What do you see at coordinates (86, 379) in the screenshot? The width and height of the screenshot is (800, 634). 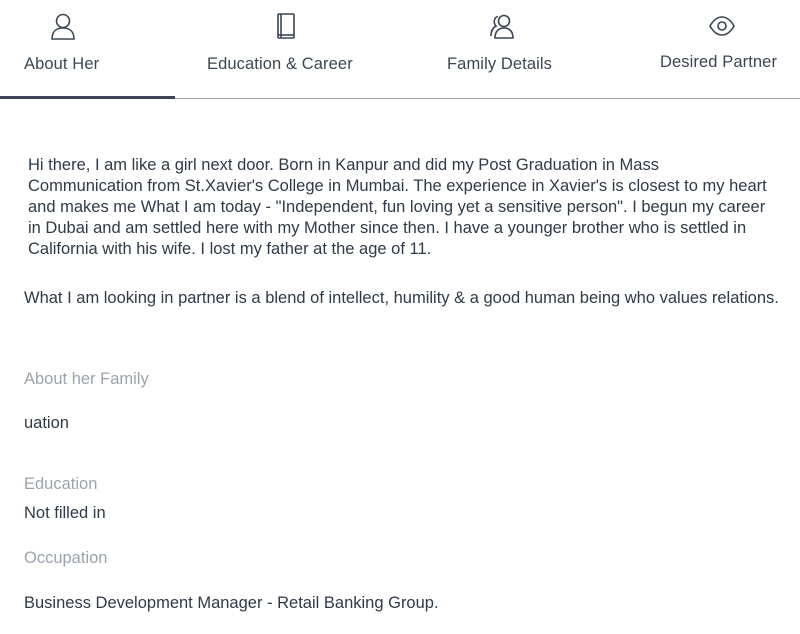 I see `family-label: About her Family` at bounding box center [86, 379].